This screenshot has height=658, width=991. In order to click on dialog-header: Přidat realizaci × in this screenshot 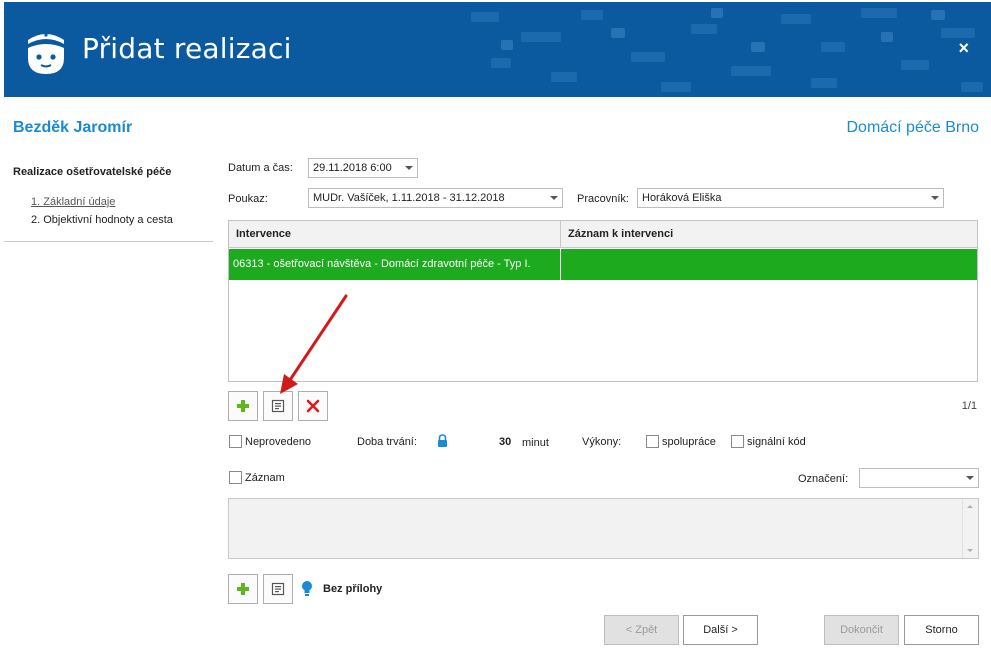, I will do `click(497, 49)`.